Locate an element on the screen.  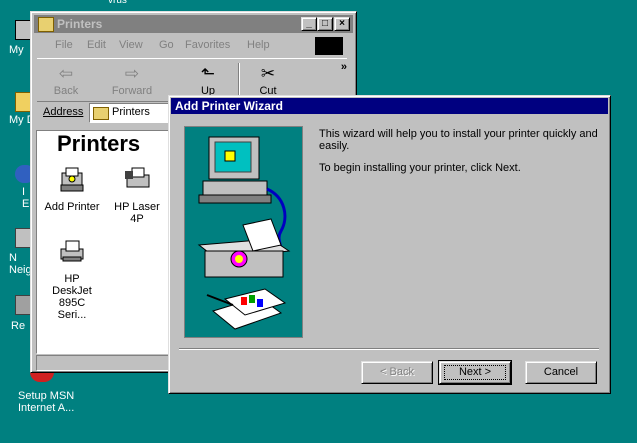
forward-button: ⇨ Forward is located at coordinates (132, 80).